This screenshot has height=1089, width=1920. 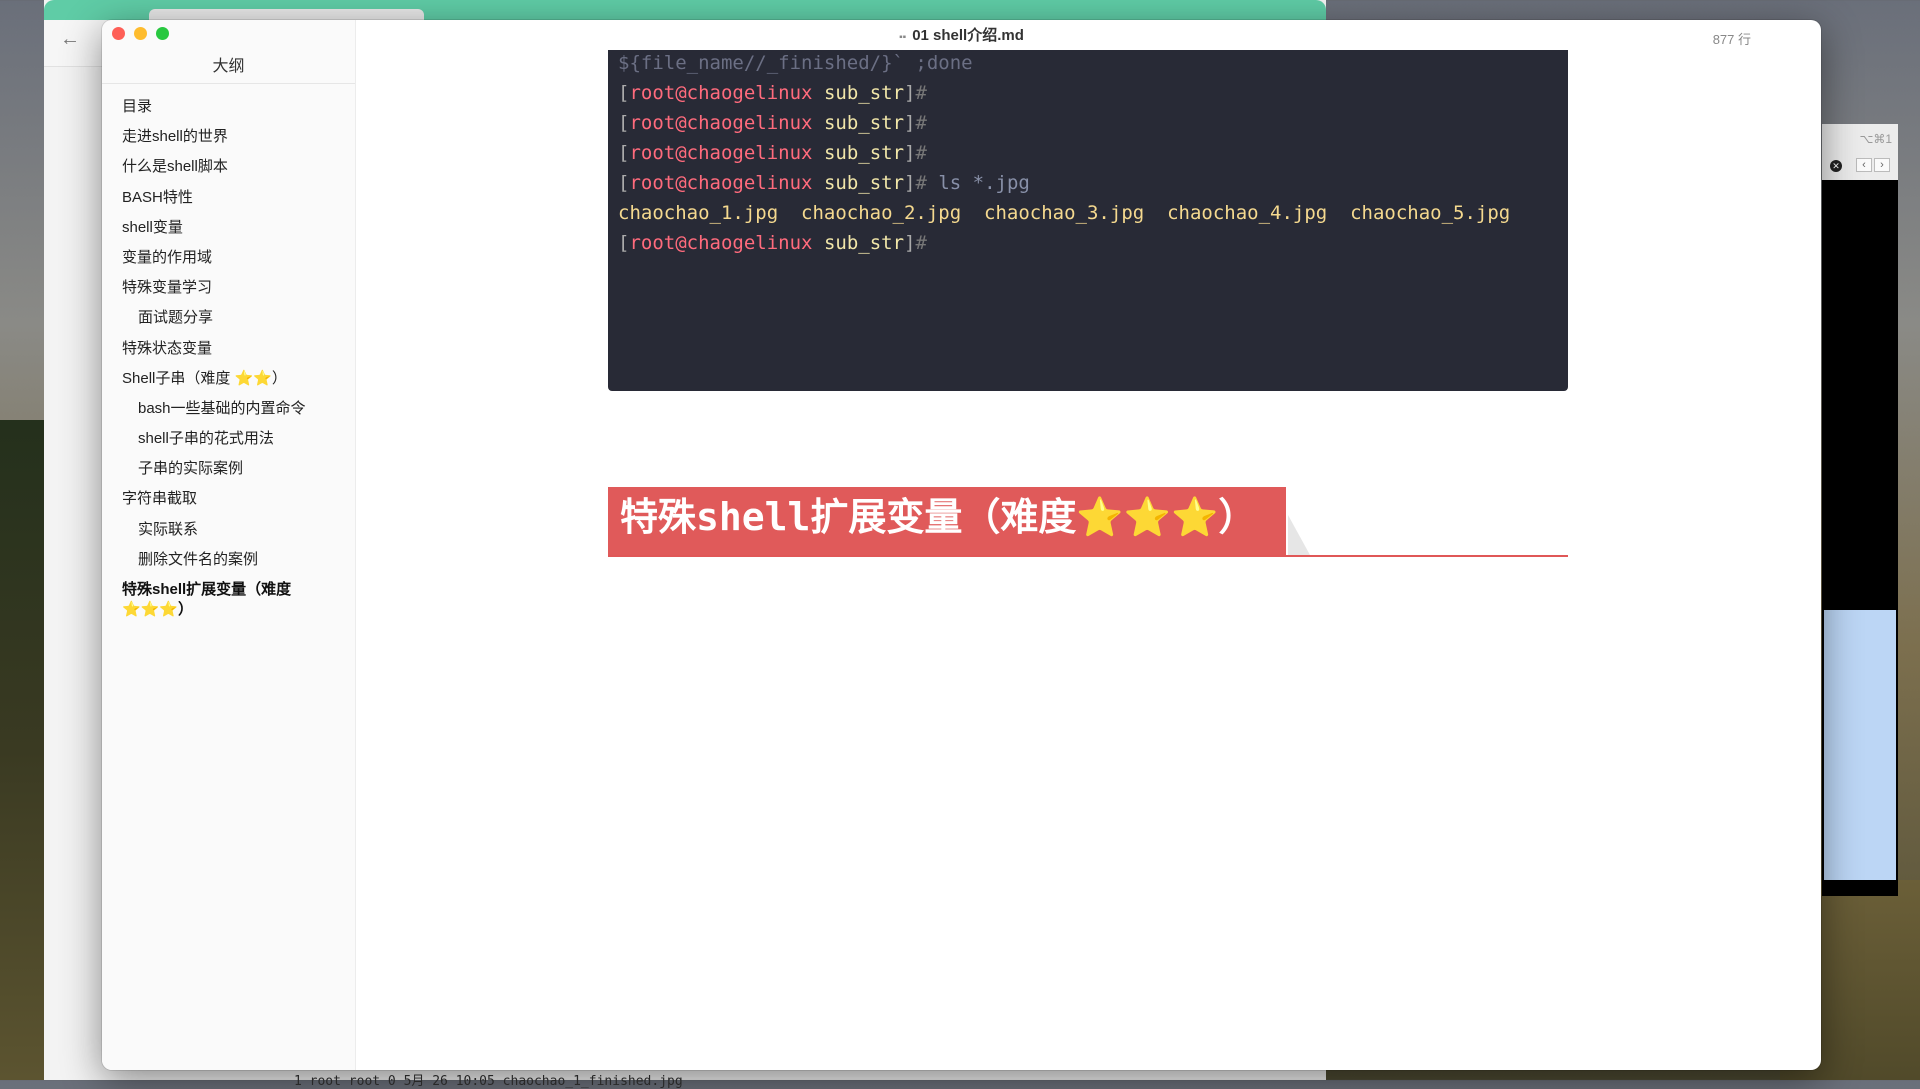 What do you see at coordinates (234, 258) in the screenshot?
I see `outline-item: 变量的作用域` at bounding box center [234, 258].